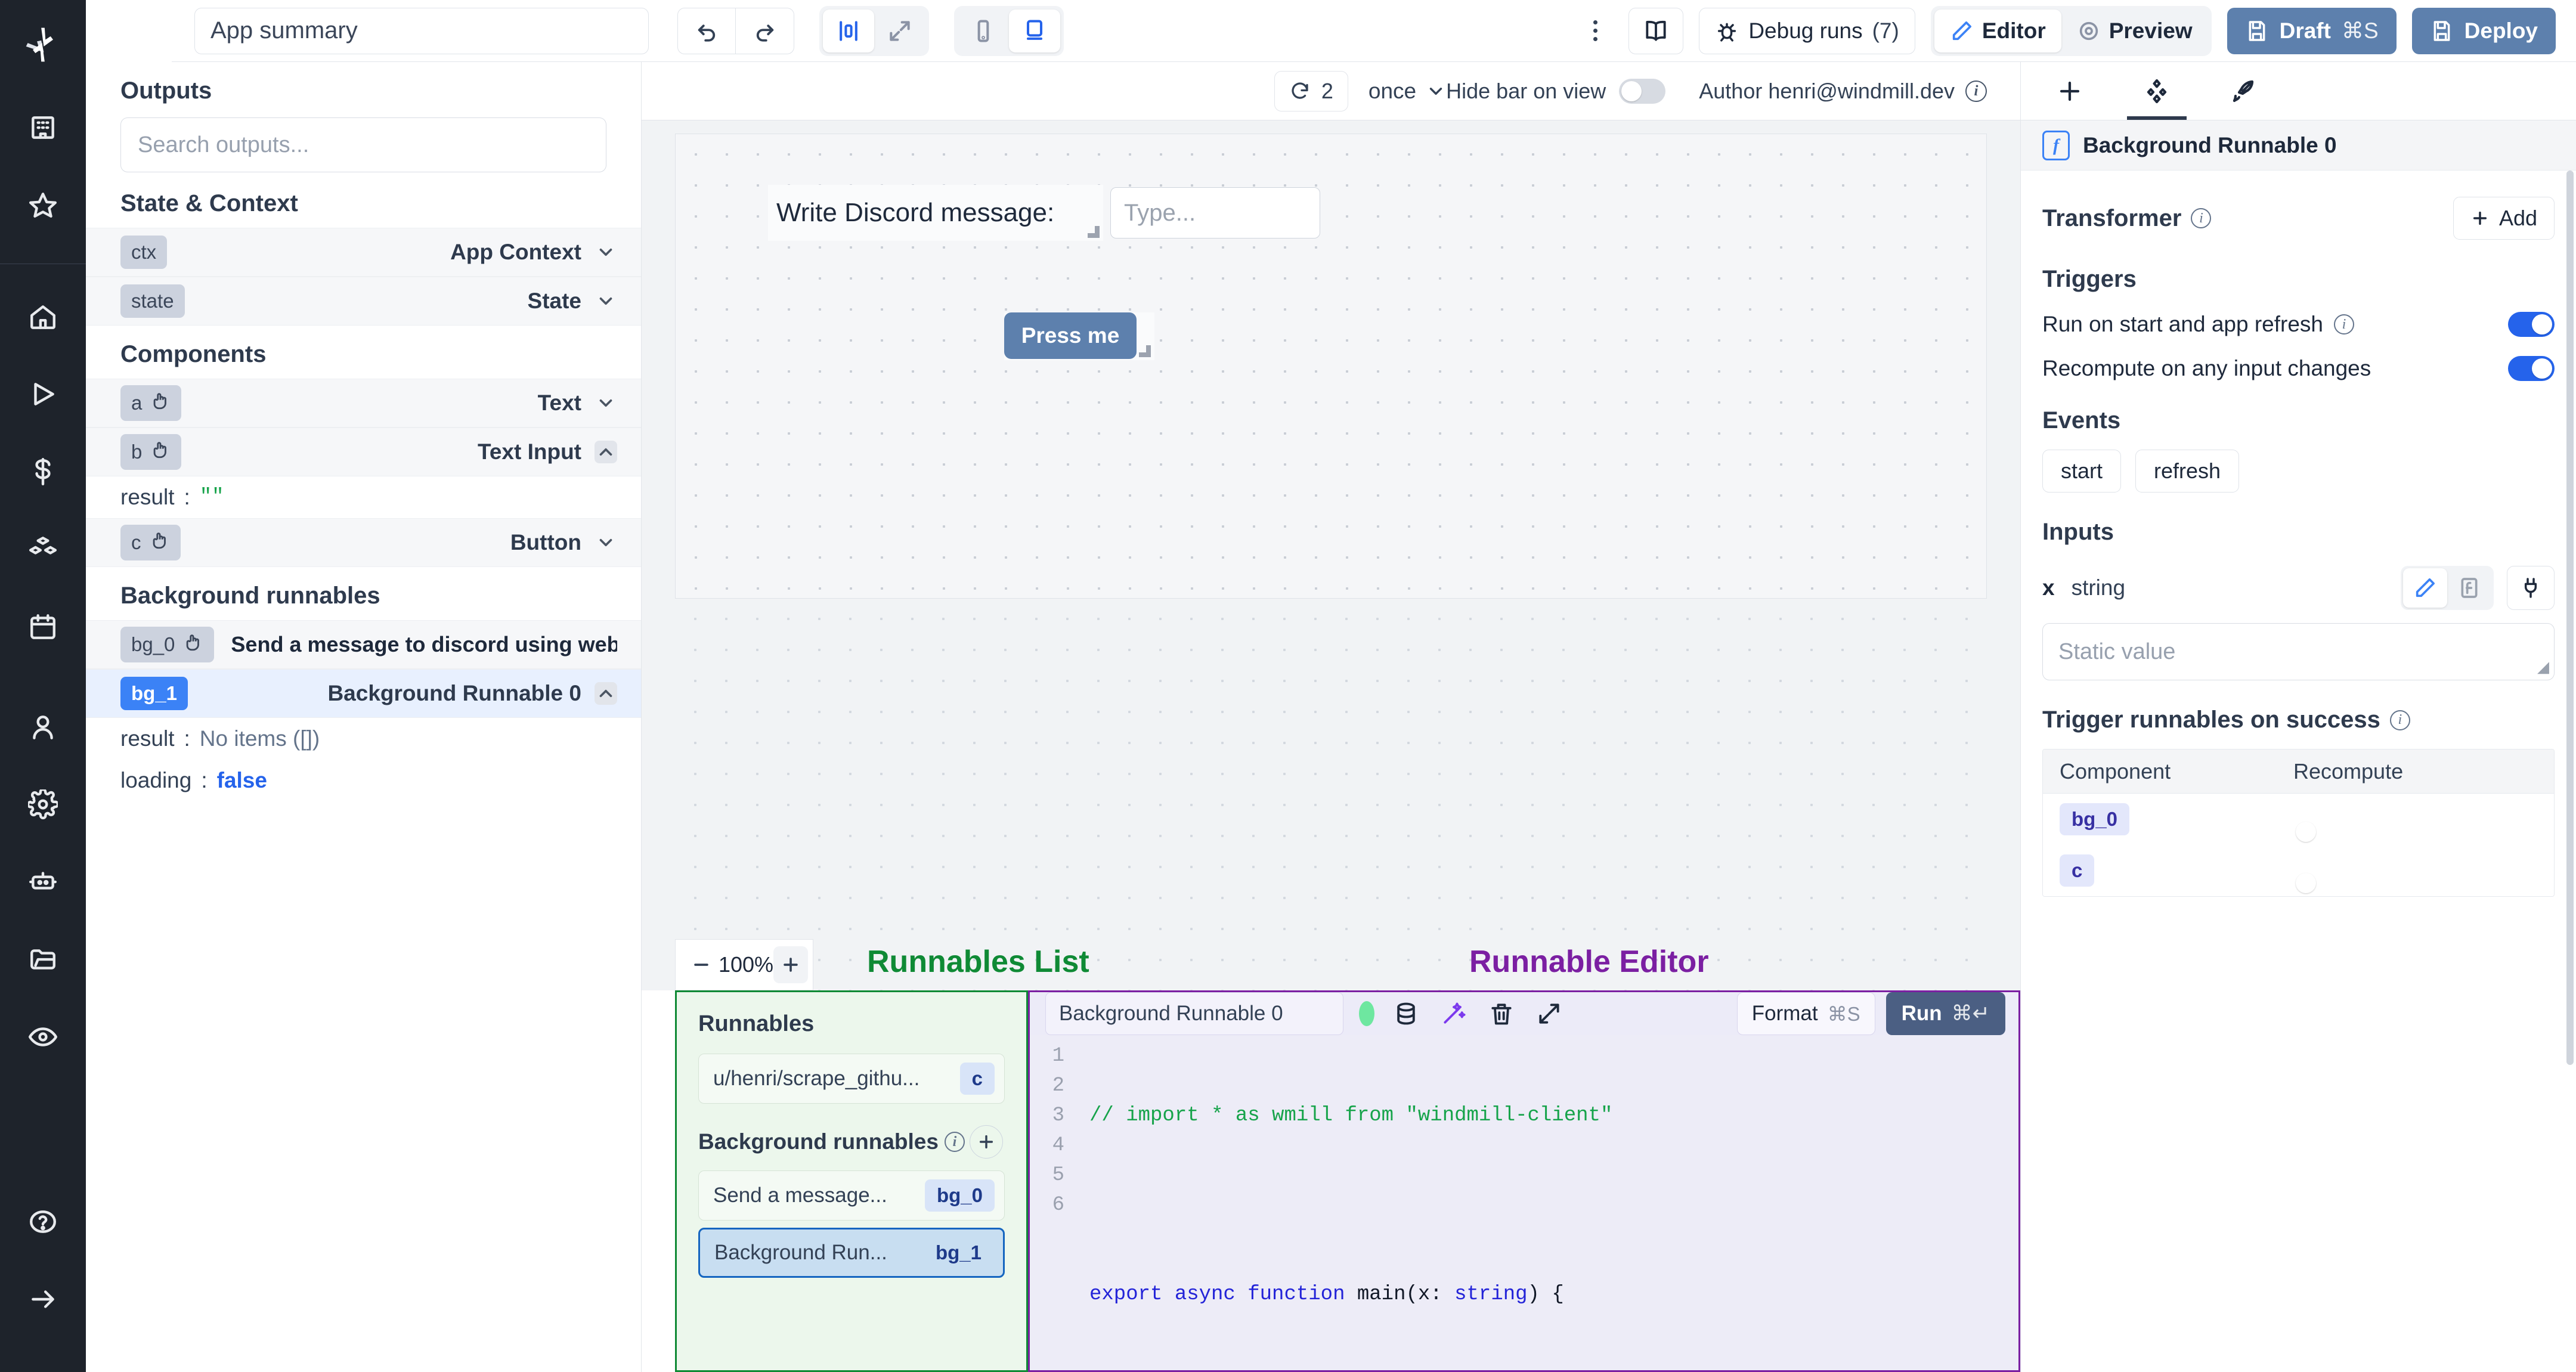  What do you see at coordinates (1656, 30) in the screenshot?
I see `docs-button` at bounding box center [1656, 30].